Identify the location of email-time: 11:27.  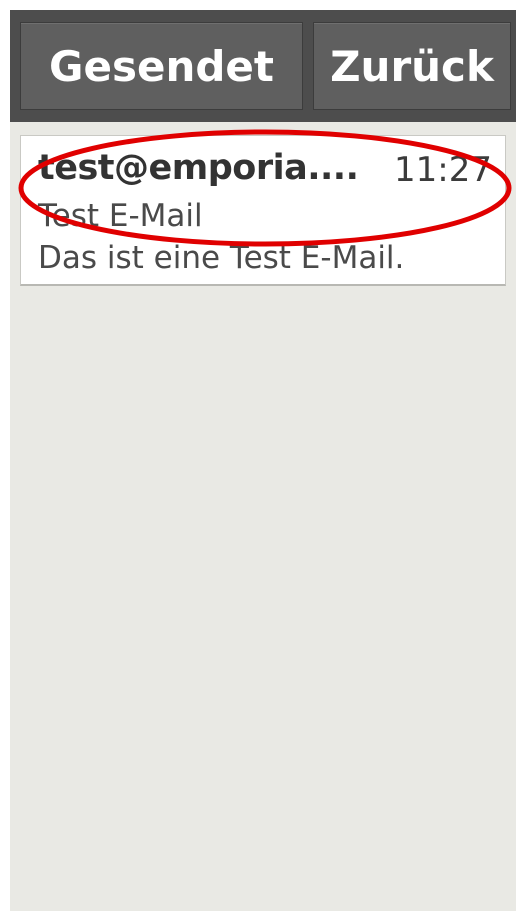
(443, 170).